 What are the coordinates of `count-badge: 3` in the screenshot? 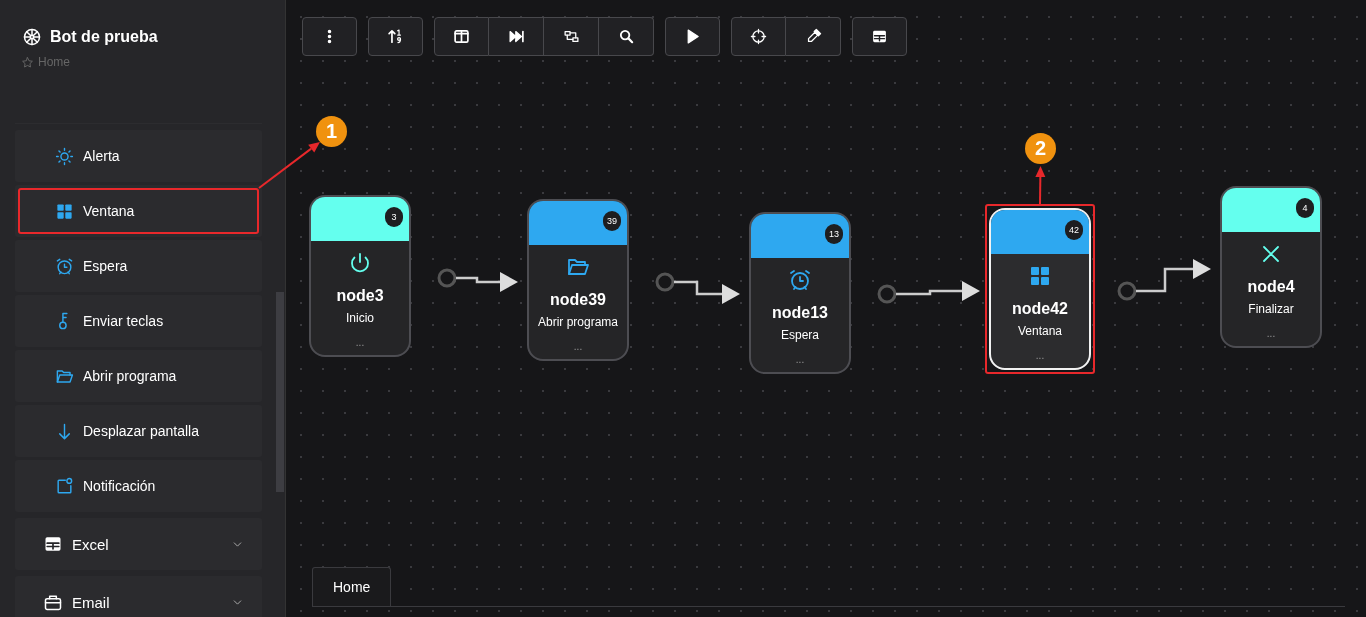 It's located at (394, 217).